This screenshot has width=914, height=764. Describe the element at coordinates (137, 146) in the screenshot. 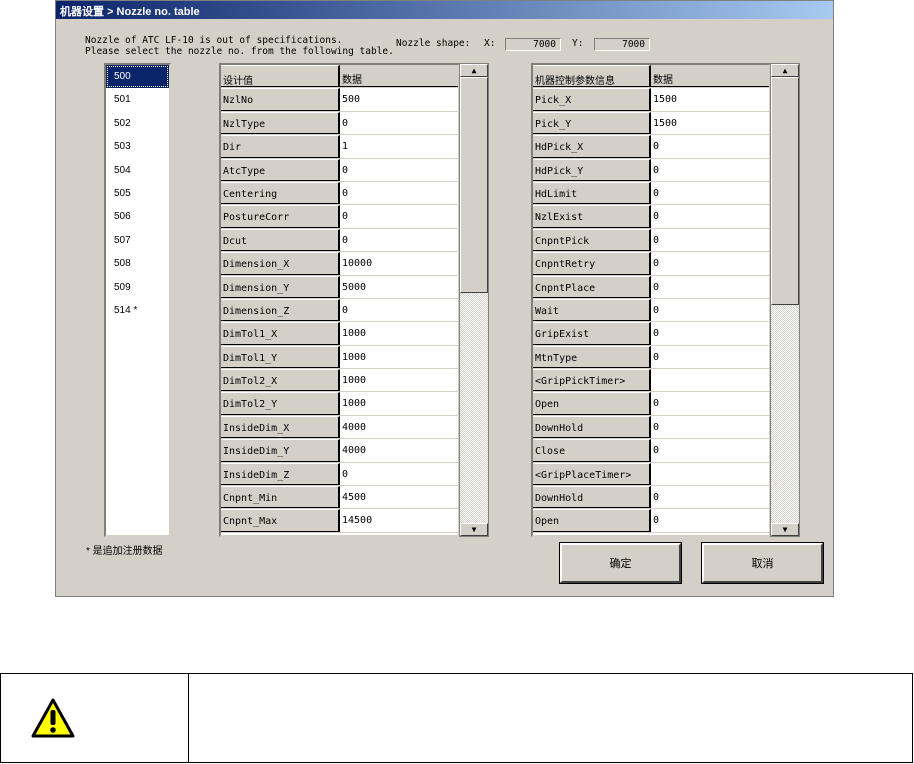

I see `nozzle-list-item: 503` at that location.